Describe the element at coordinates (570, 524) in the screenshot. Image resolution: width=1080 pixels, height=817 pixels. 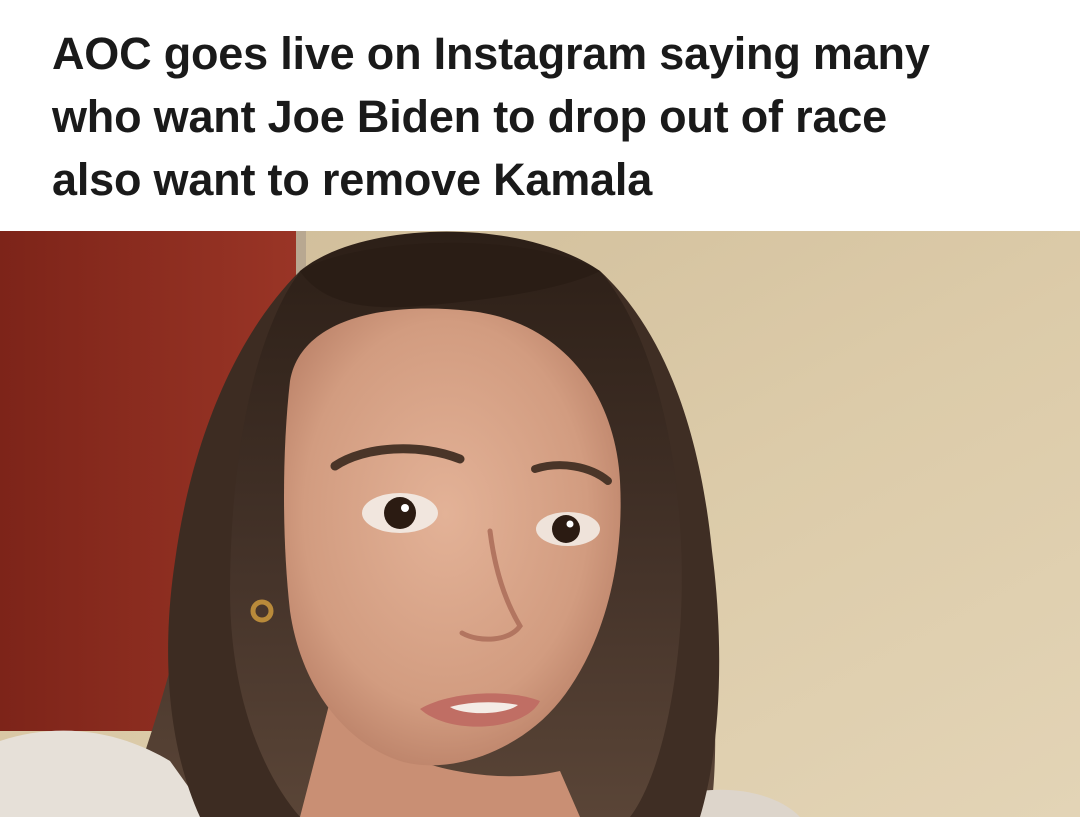
I see `right-eye-glint` at that location.